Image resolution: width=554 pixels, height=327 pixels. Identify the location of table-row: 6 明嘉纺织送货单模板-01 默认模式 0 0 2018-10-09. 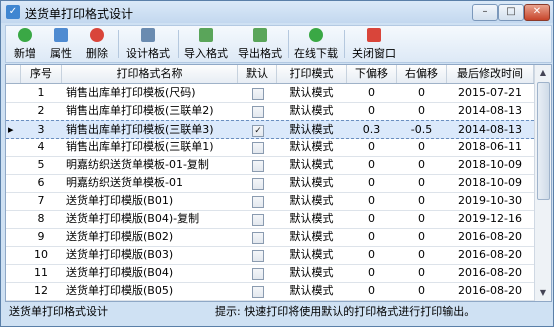
(270, 183).